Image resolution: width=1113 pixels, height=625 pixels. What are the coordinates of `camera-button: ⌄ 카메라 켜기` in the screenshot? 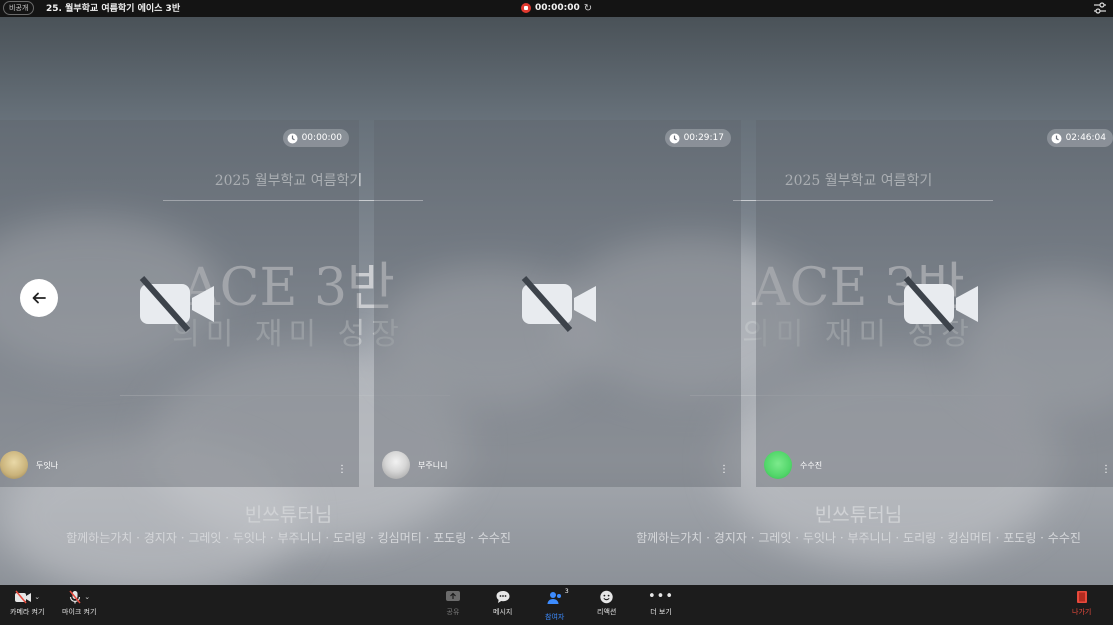 It's located at (27, 603).